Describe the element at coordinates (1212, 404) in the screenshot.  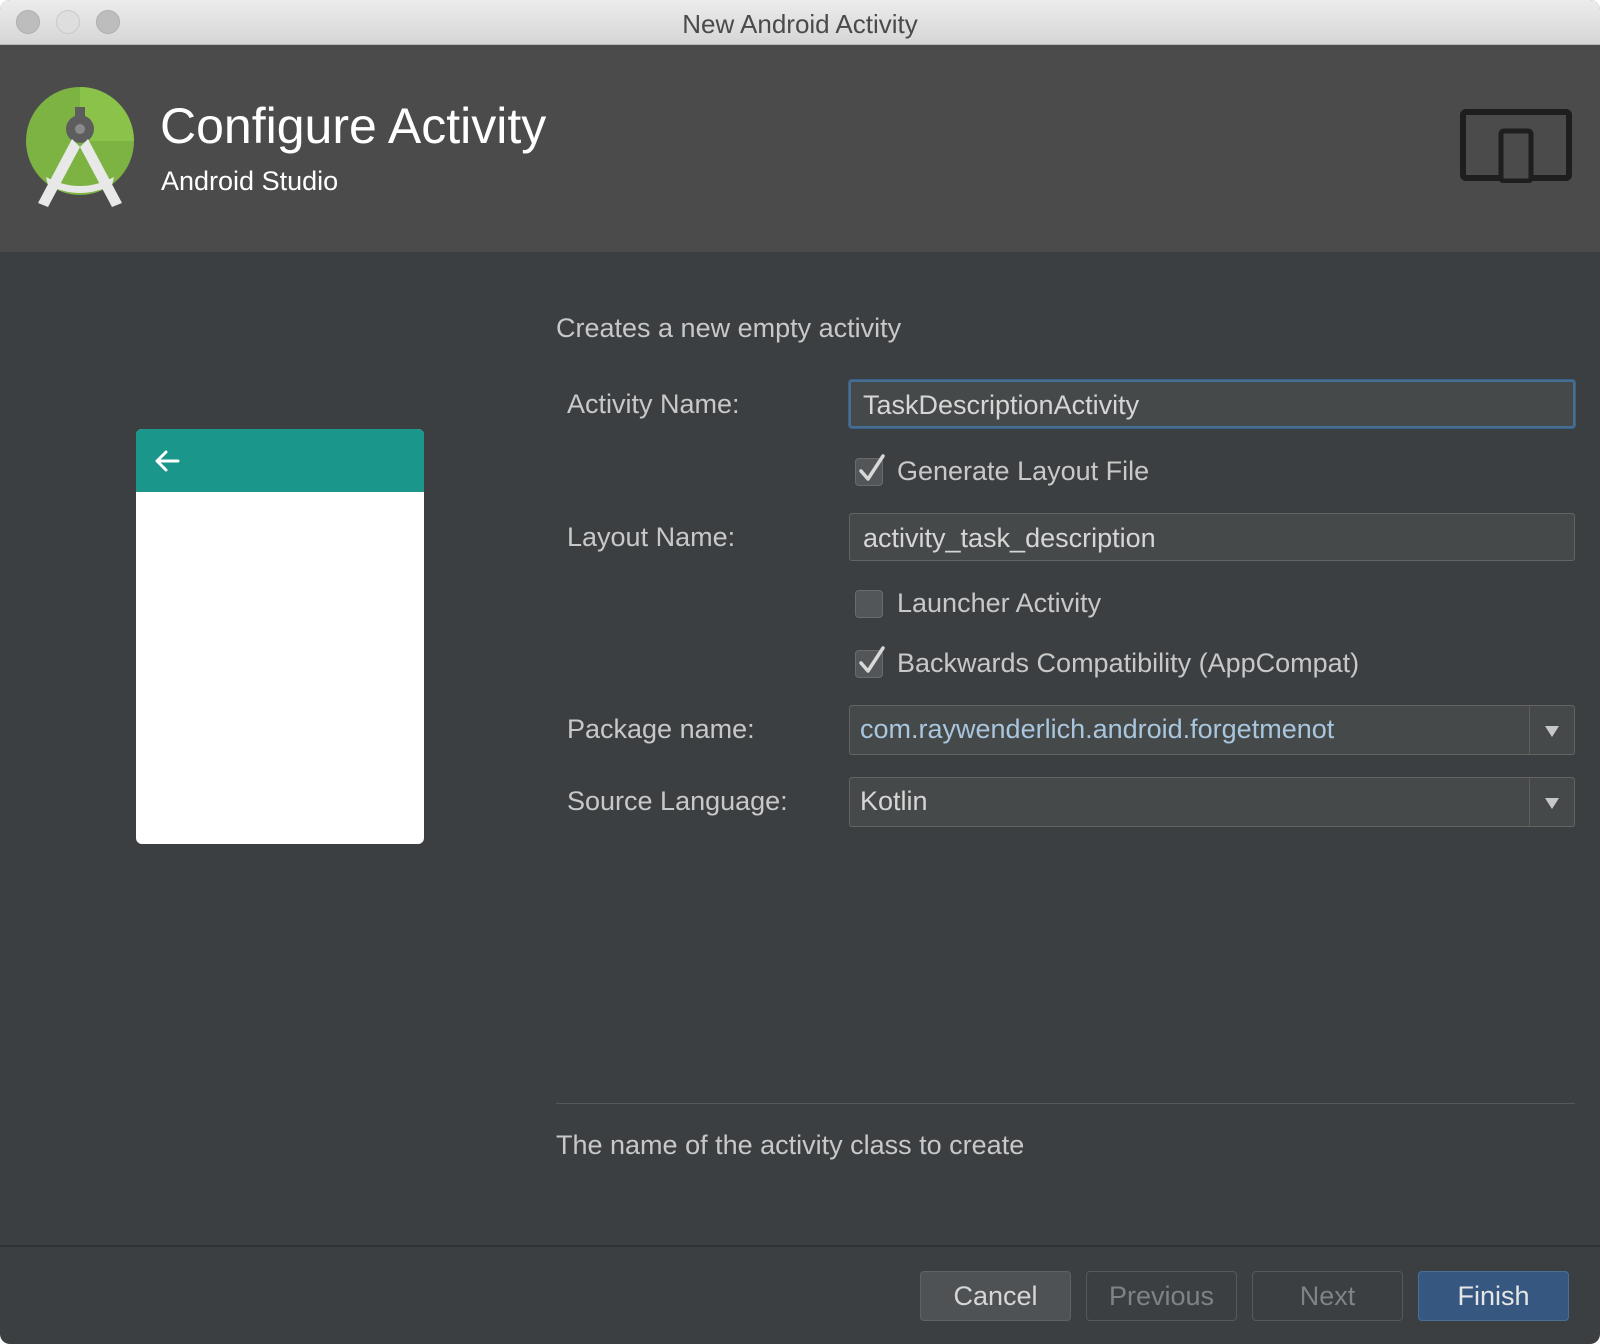
I see `activity-name-input: TaskDescriptionActivity` at that location.